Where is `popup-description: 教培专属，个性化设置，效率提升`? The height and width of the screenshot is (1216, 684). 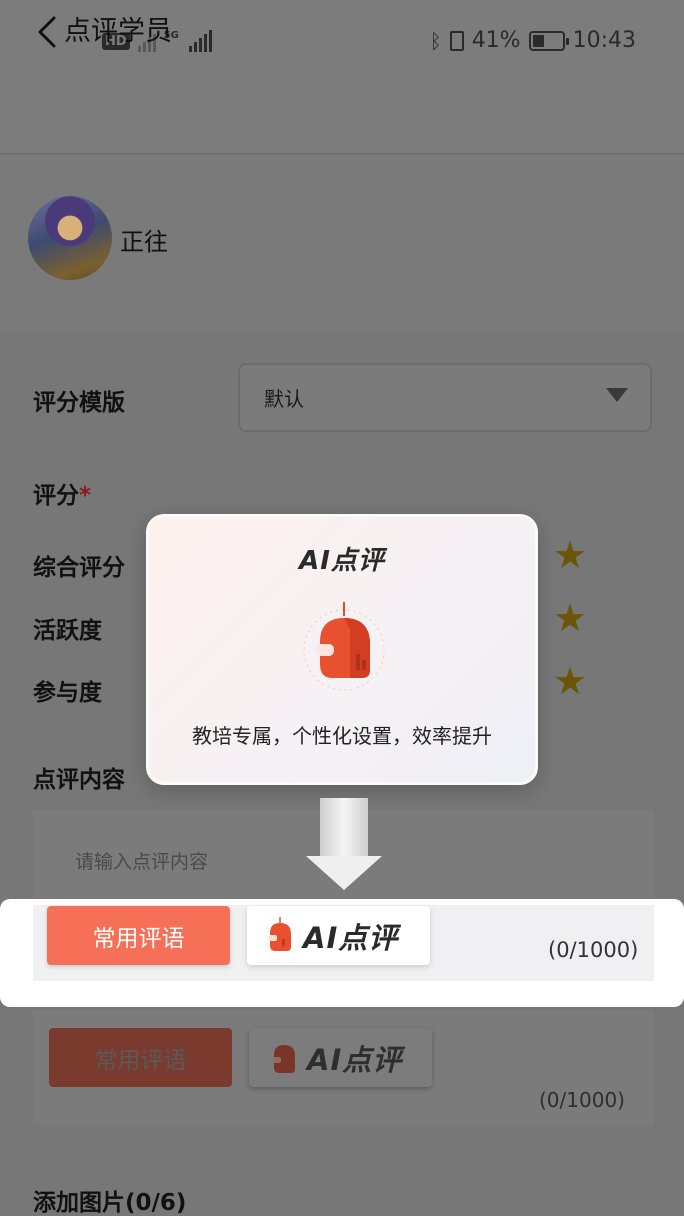
popup-description: 教培专属，个性化设置，效率提升 is located at coordinates (342, 736).